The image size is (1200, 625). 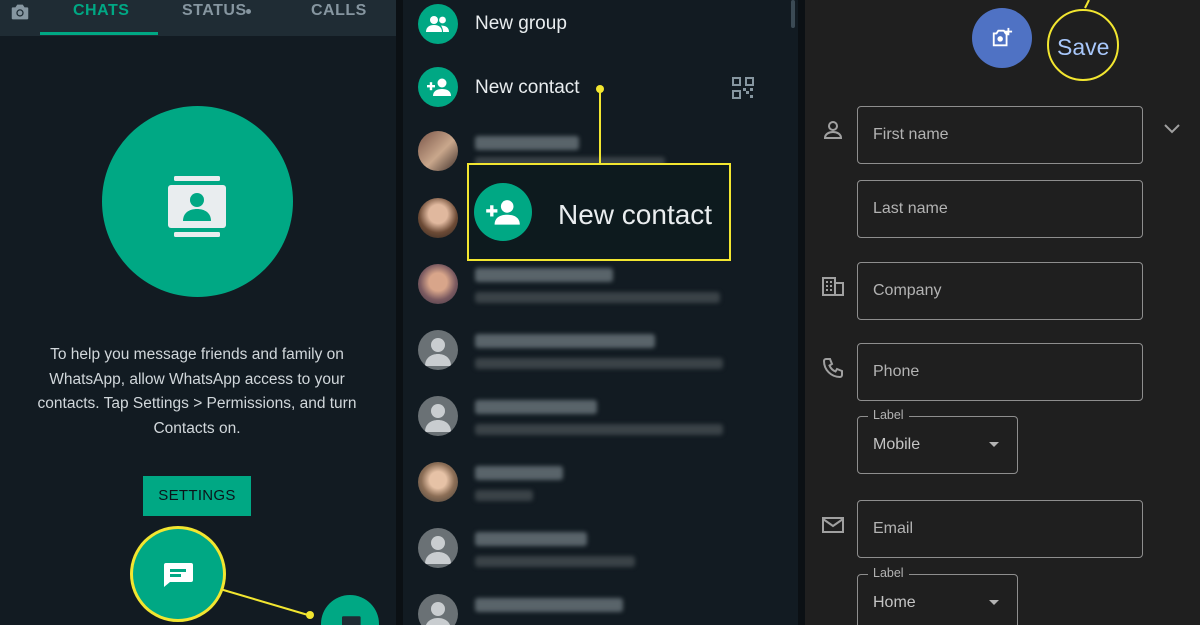 I want to click on callout-avatar, so click(x=503, y=212).